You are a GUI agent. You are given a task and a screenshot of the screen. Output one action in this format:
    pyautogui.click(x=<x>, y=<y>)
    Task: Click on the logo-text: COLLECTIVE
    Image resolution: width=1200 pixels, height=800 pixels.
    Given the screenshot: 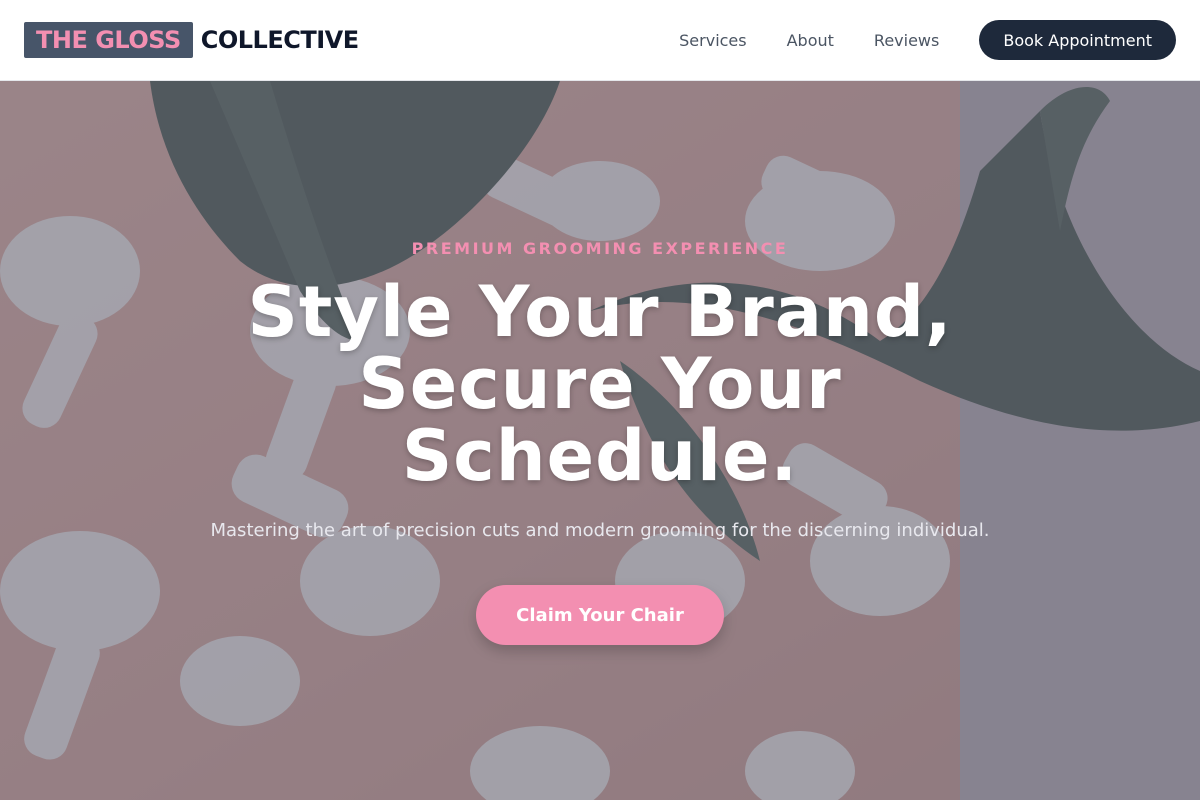 What is the action you would take?
    pyautogui.click(x=279, y=40)
    